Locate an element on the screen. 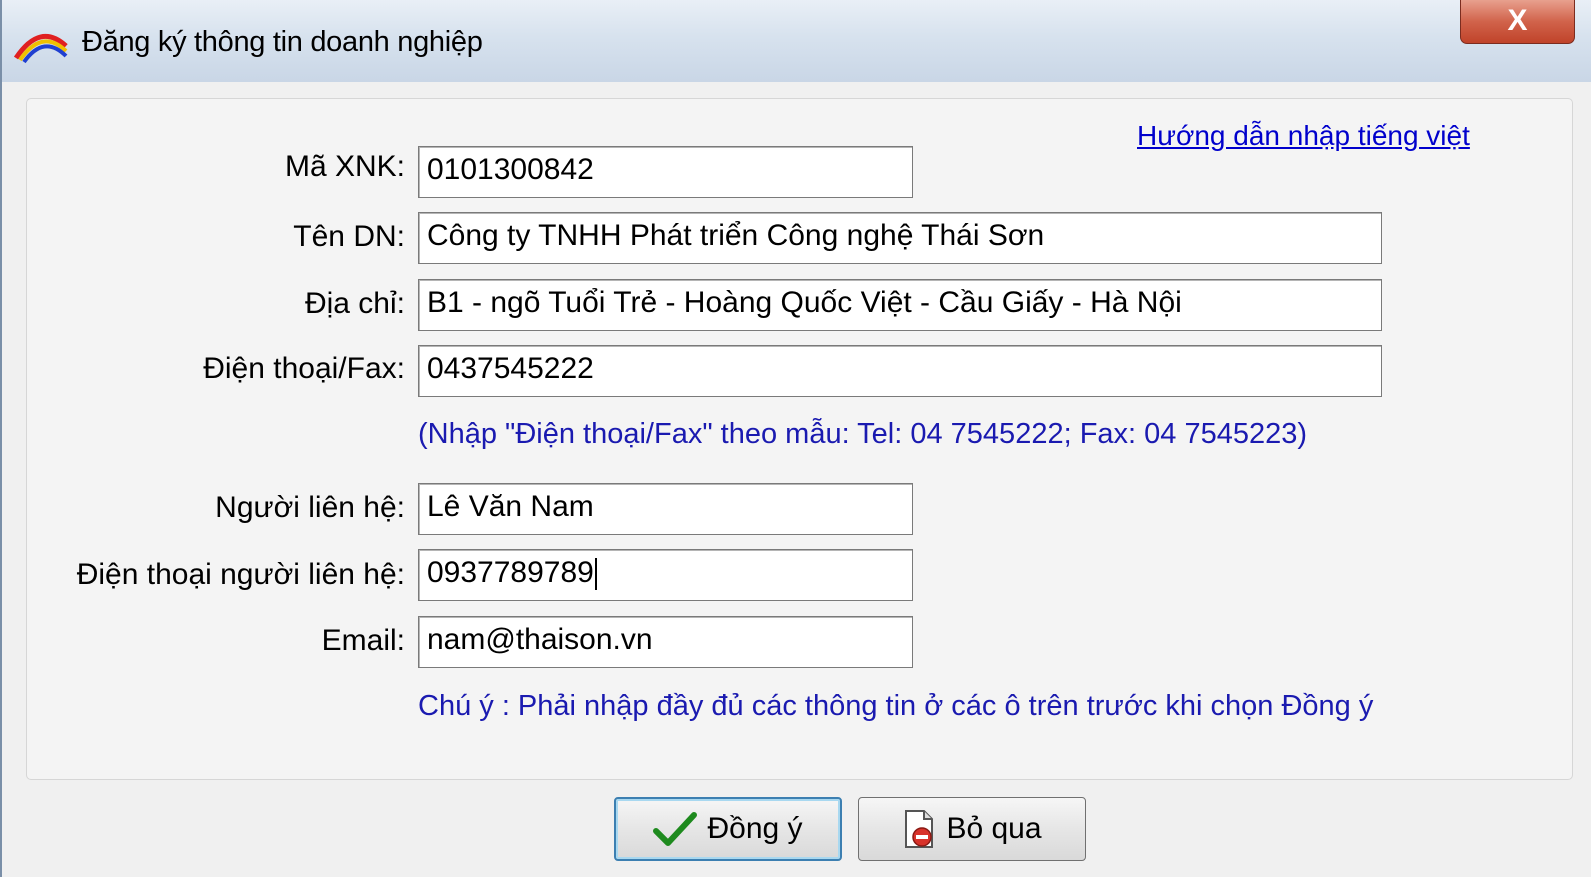  dien-thoai-nguoi-lien-he-value: 0937789789 is located at coordinates (510, 572).